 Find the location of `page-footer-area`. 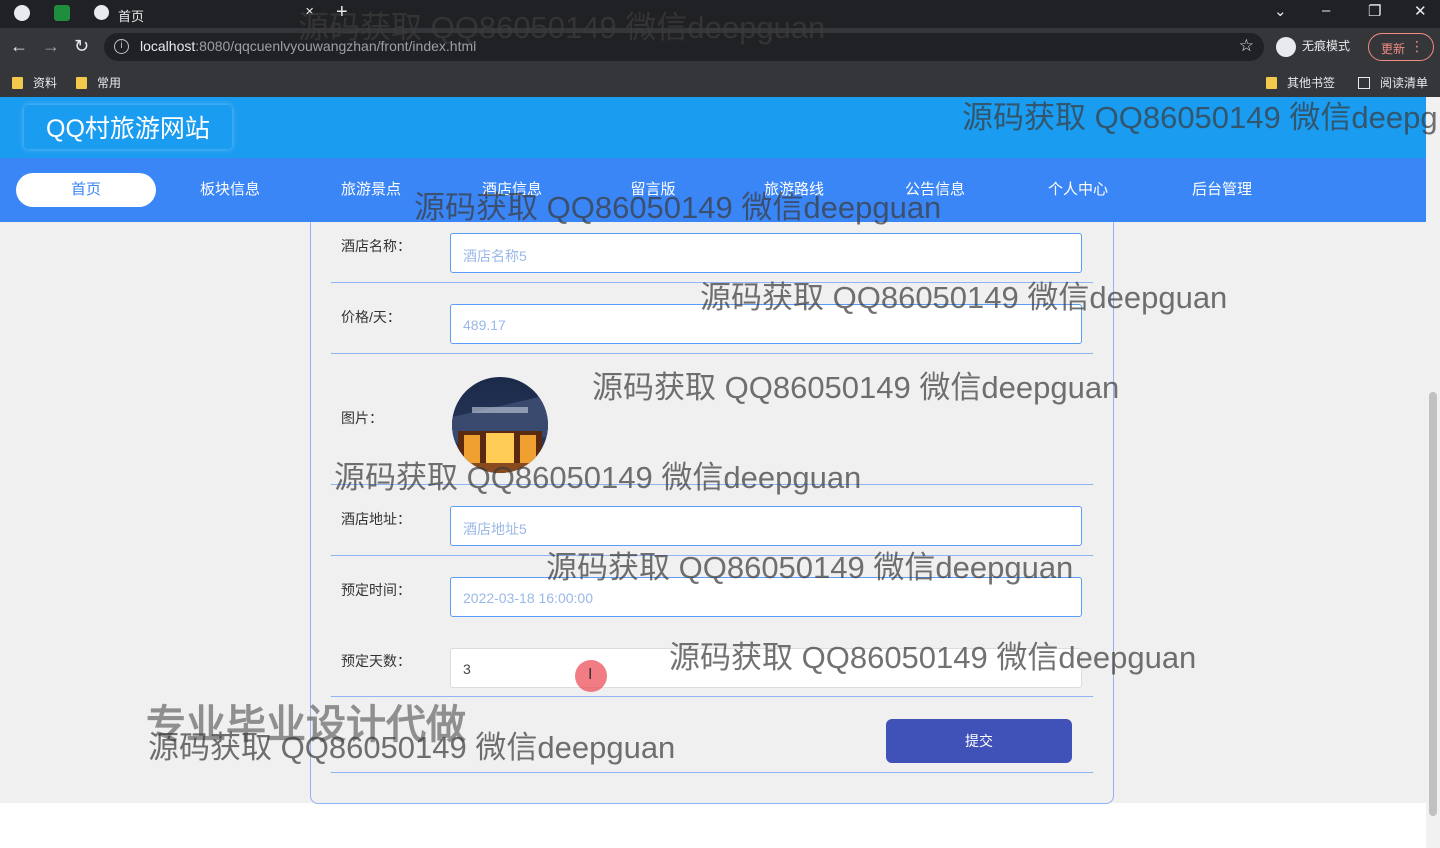

page-footer-area is located at coordinates (713, 825).